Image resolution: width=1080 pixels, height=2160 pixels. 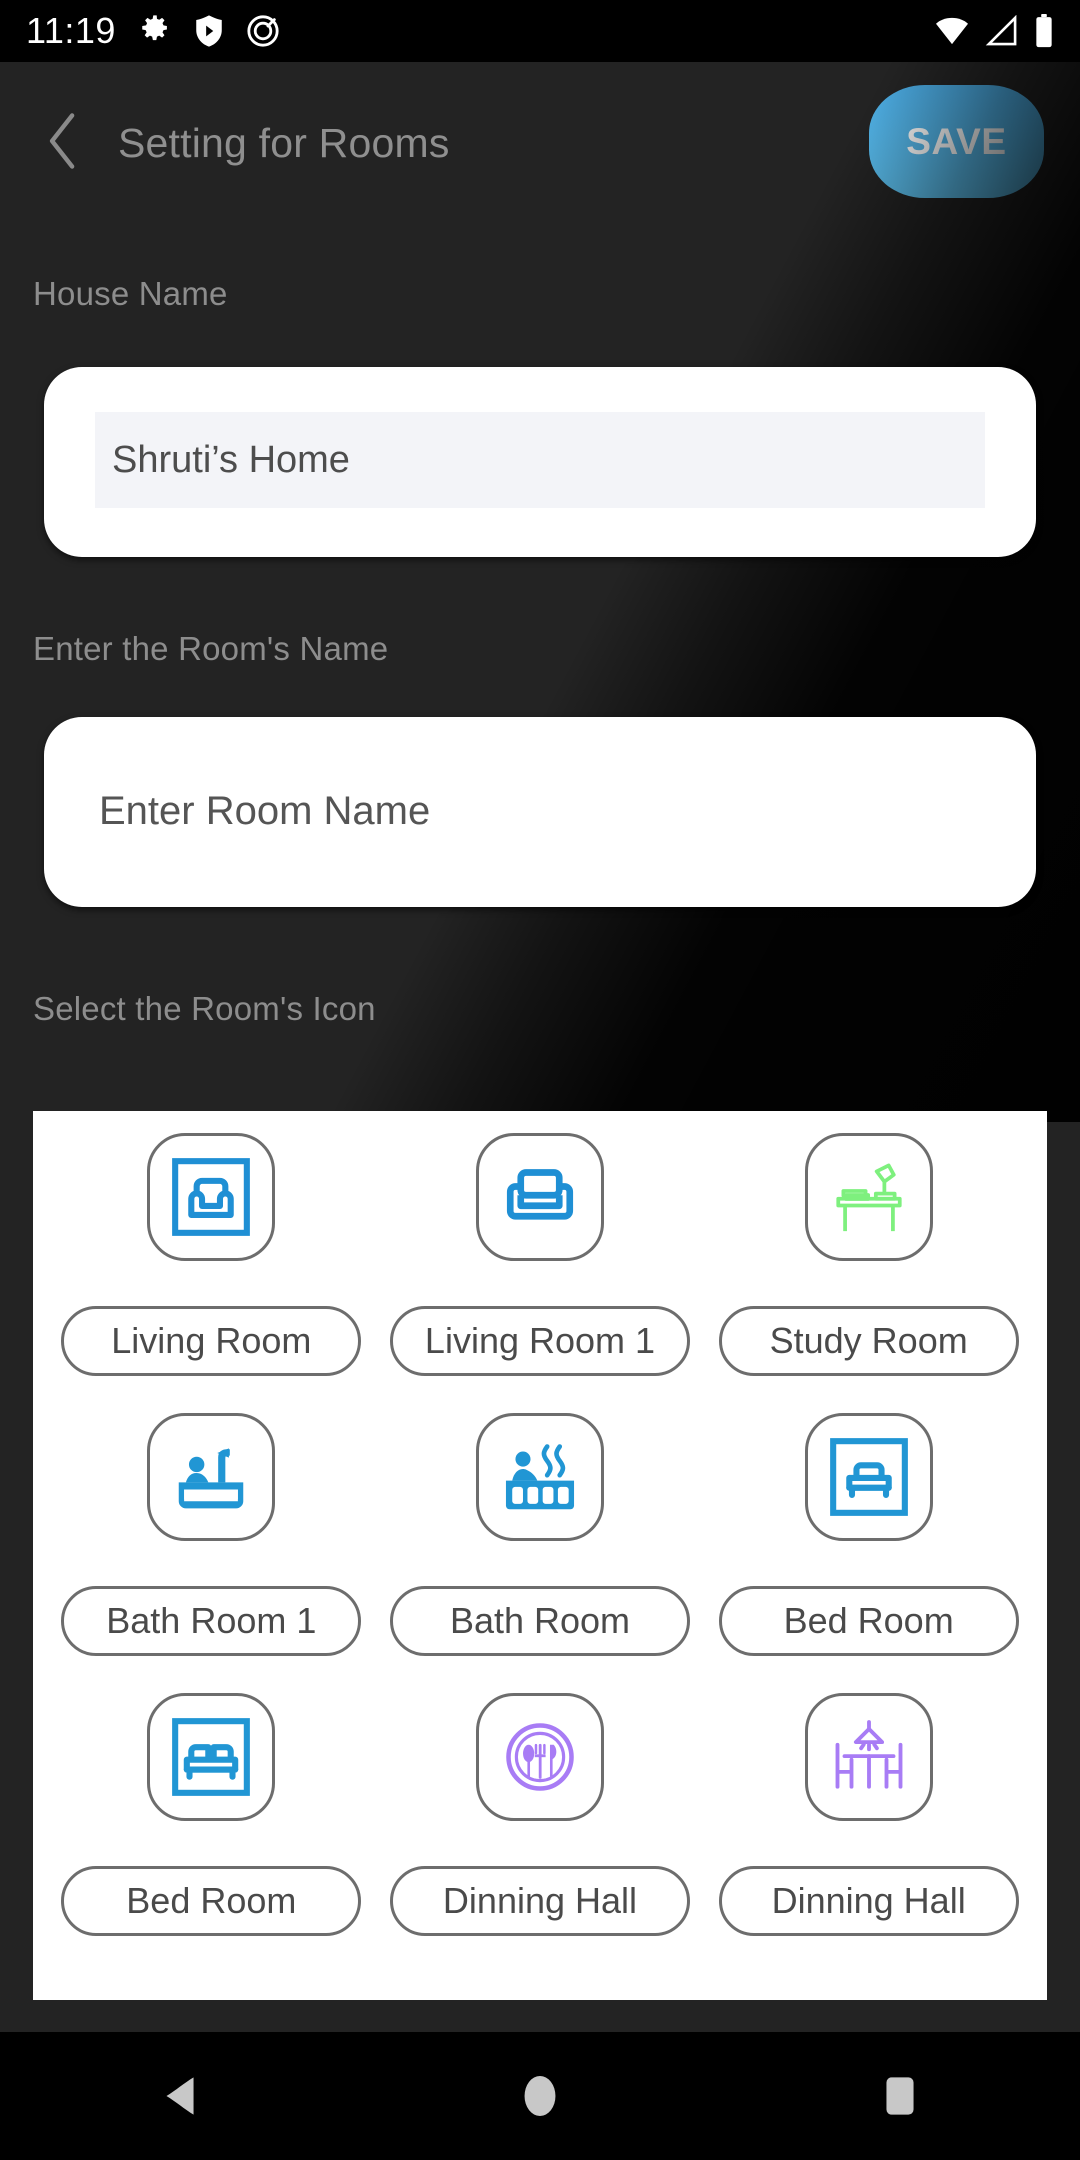 I want to click on desk-lamp-icon, so click(x=869, y=1197).